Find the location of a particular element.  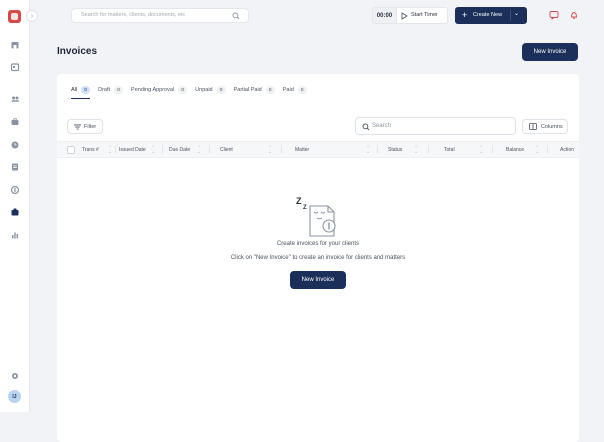

tab-all: All 0 is located at coordinates (81, 92).